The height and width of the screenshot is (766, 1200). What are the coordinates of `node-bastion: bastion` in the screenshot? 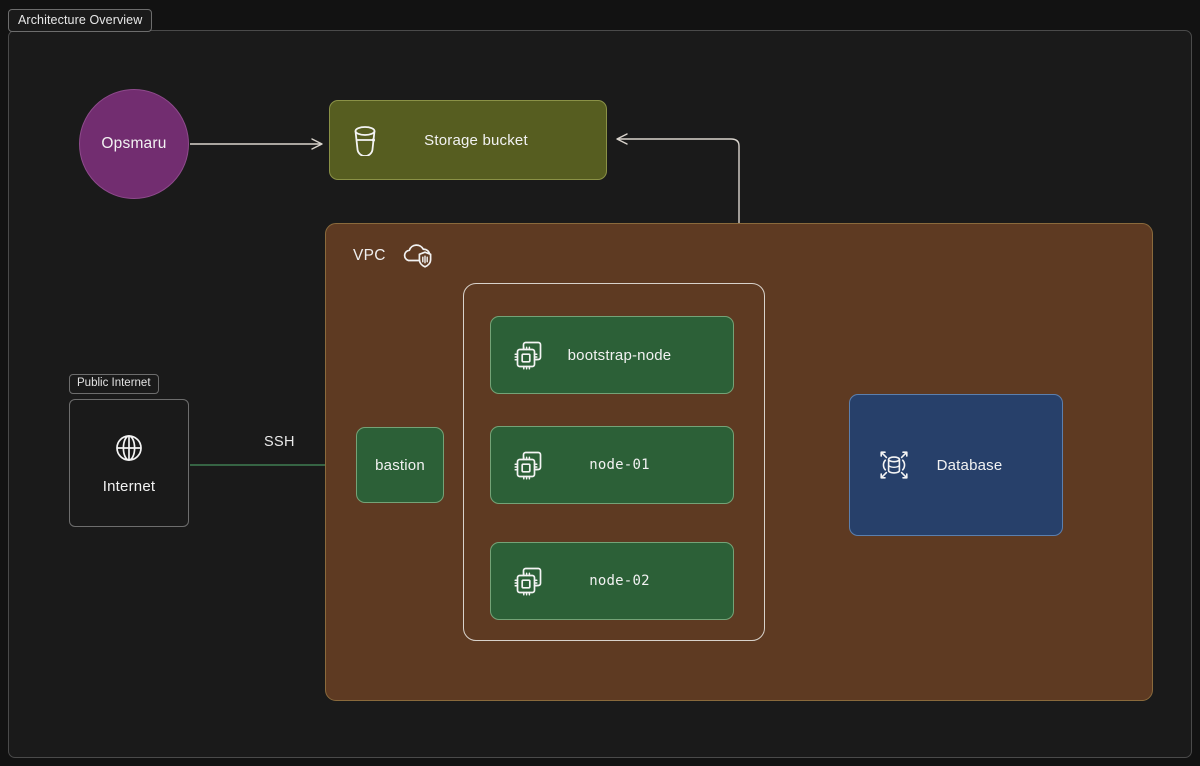 It's located at (400, 465).